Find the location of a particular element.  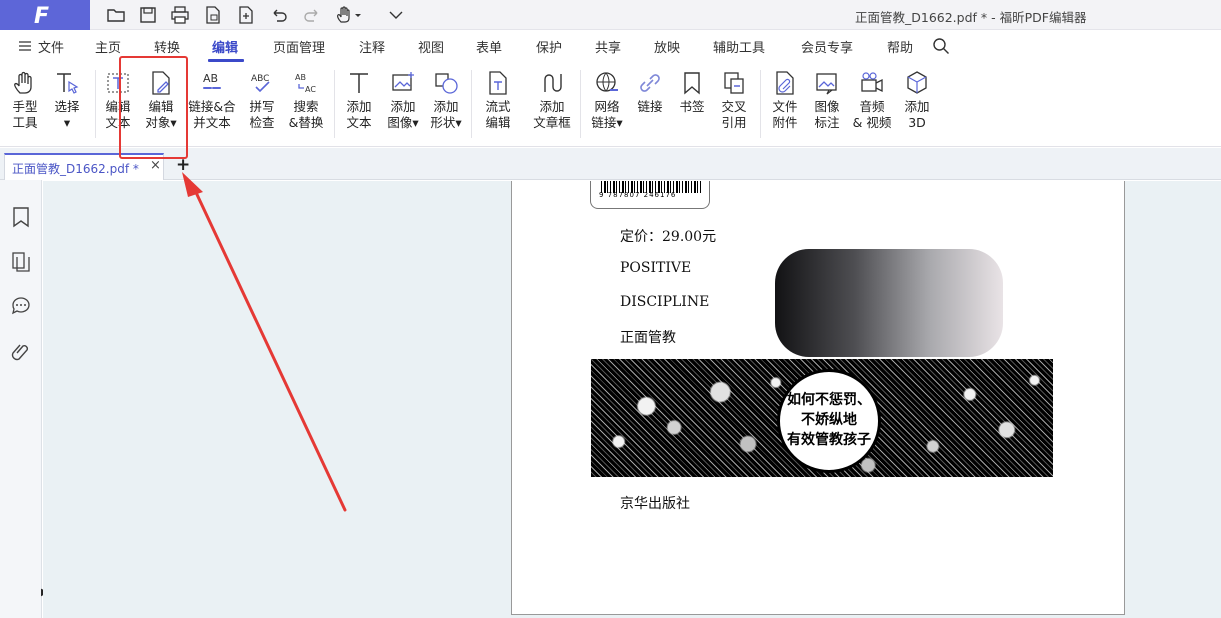

link-button: 链接 is located at coordinates (650, 92).